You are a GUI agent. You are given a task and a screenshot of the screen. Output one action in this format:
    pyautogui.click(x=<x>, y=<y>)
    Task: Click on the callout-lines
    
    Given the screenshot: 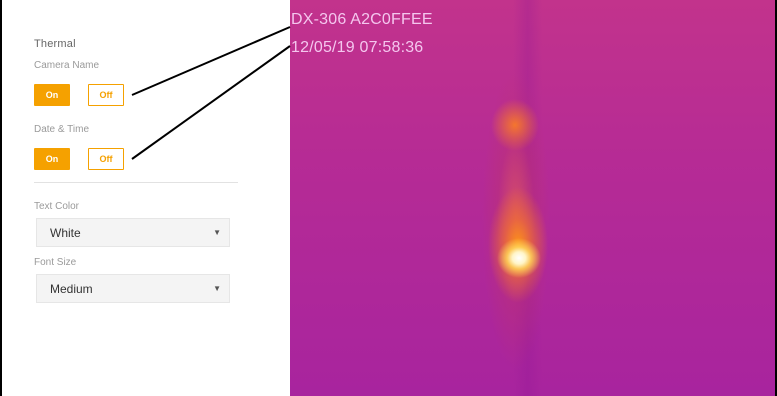 What is the action you would take?
    pyautogui.click(x=211, y=93)
    